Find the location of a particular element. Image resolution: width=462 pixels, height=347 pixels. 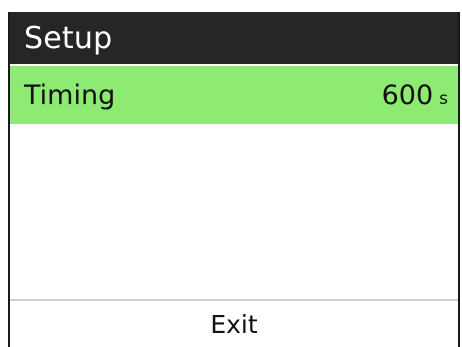

menu-item-value-group: 600 s is located at coordinates (415, 95).